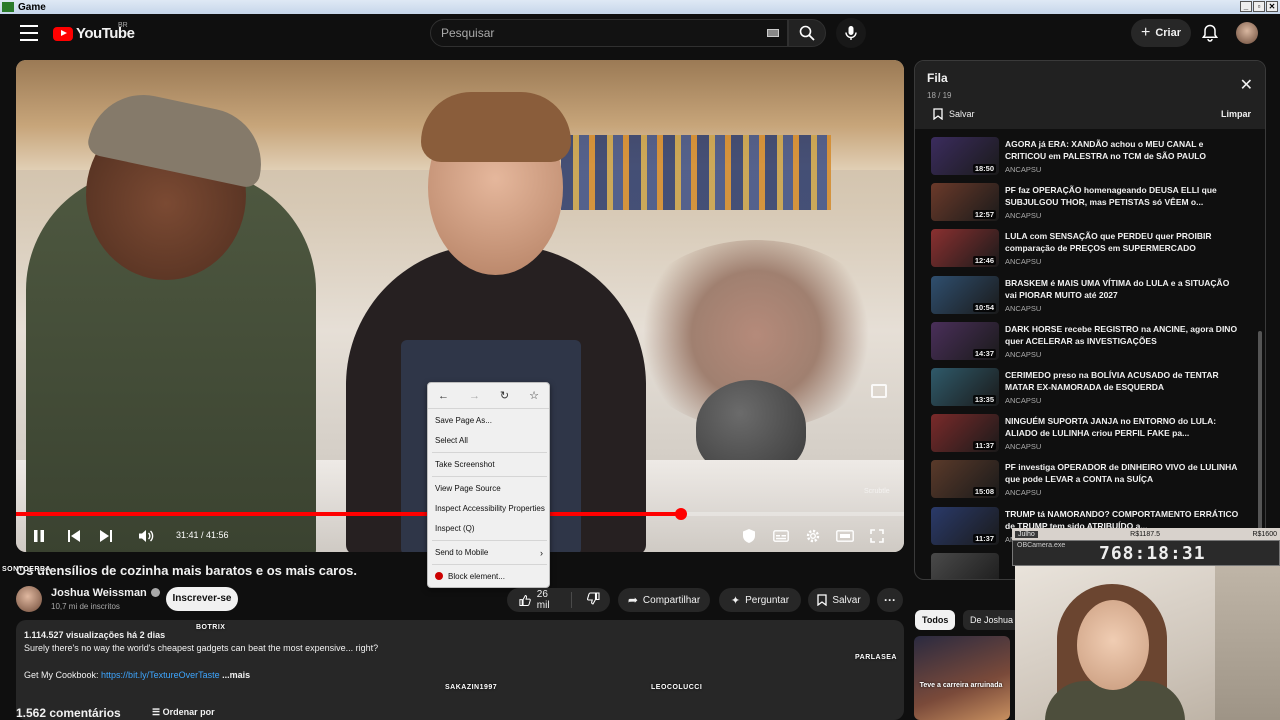  I want to click on maximize-button: ▫, so click(1259, 6).